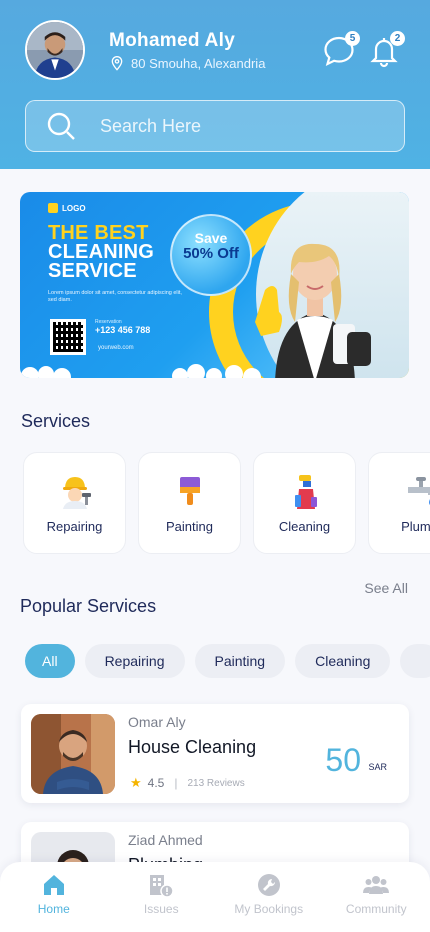 Image resolution: width=430 pixels, height=932 pixels. What do you see at coordinates (156, 783) in the screenshot?
I see `rating-value: 4.5` at bounding box center [156, 783].